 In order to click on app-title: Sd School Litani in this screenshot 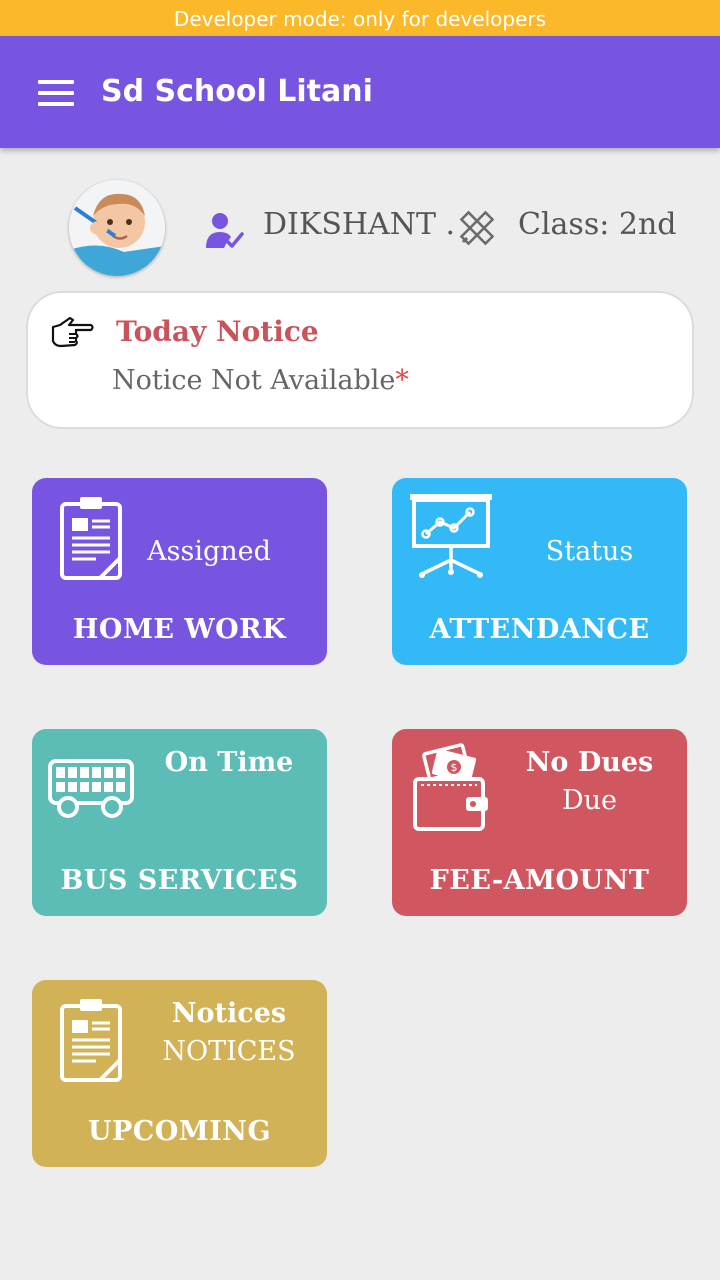, I will do `click(237, 91)`.